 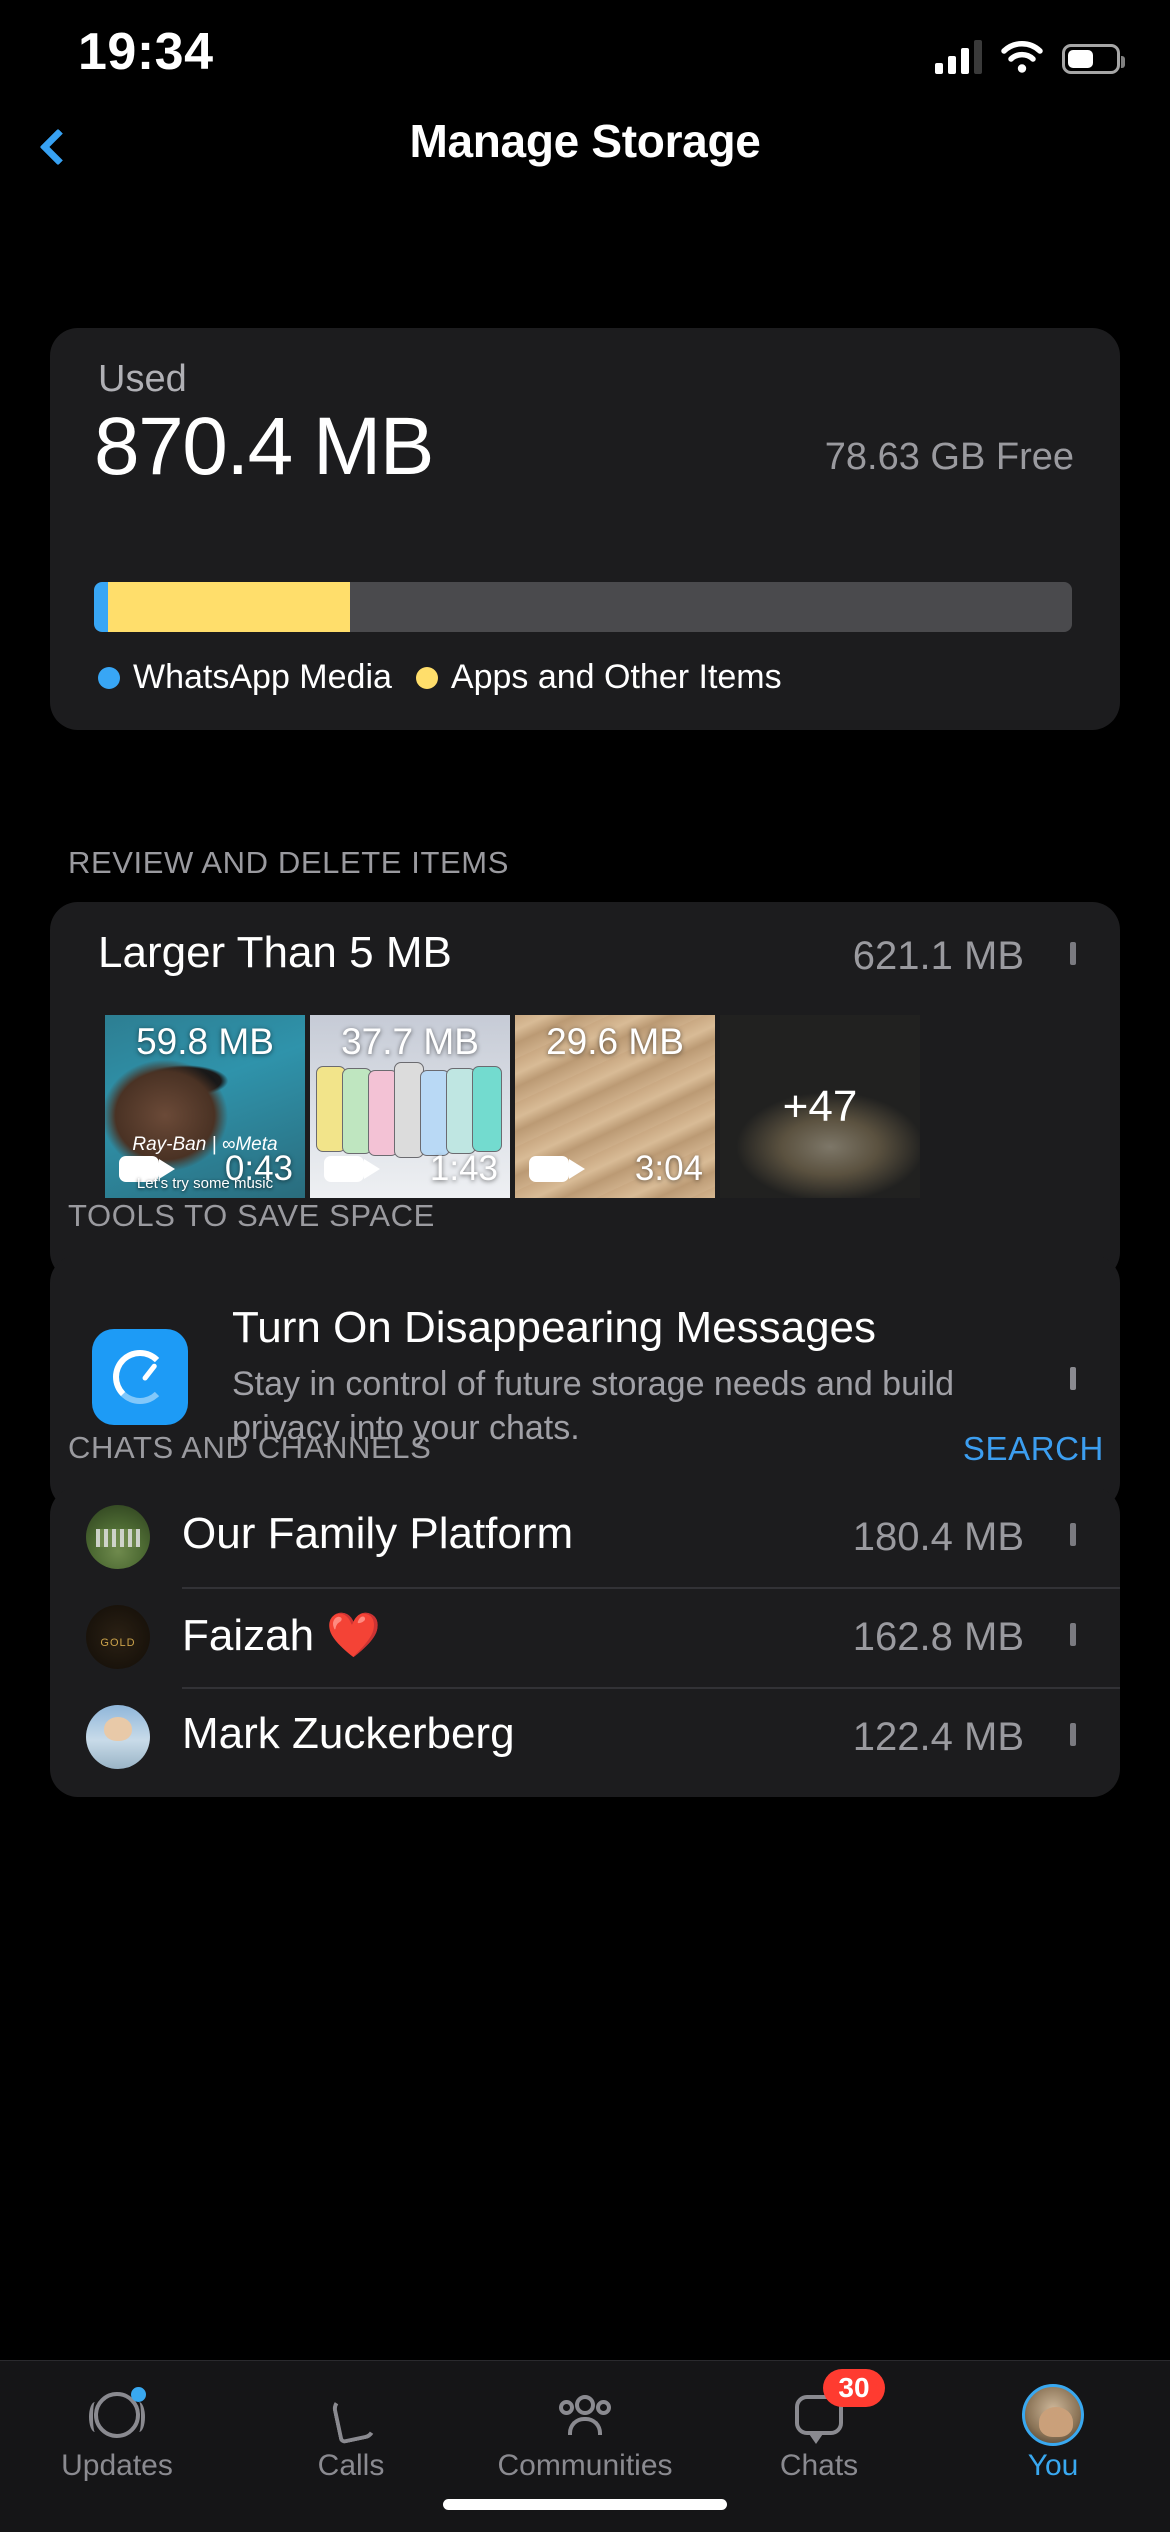 I want to click on used-label: Used, so click(x=142, y=379).